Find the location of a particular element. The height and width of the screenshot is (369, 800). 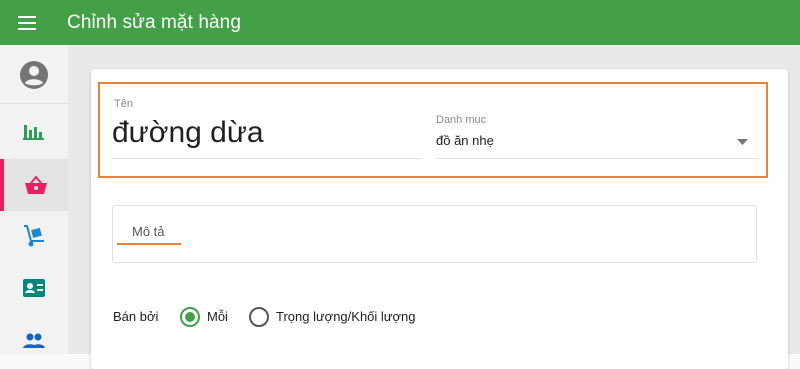

sidebar-item-account is located at coordinates (34, 75).